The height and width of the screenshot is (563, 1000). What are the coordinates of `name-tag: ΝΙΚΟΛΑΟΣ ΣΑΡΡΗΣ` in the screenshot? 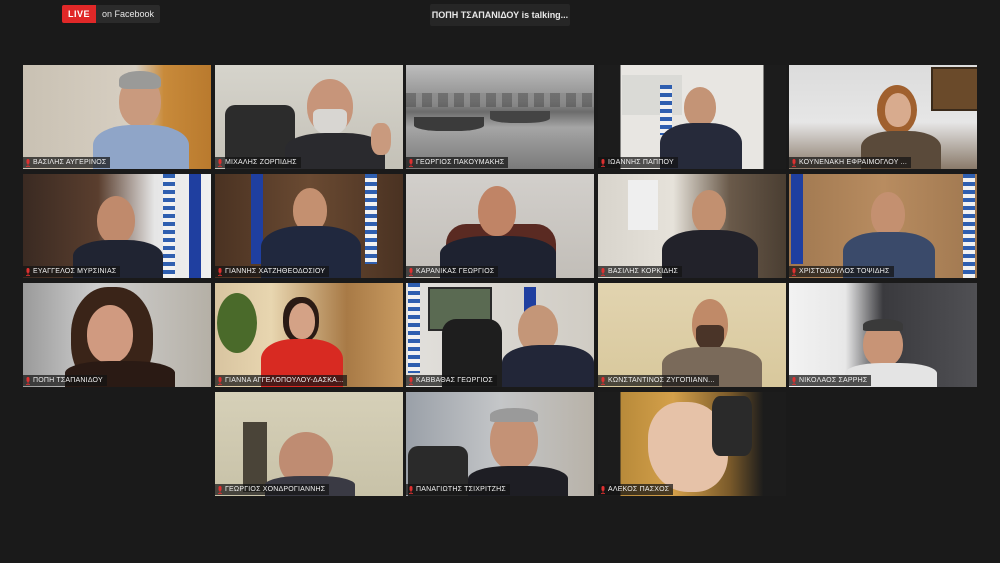 It's located at (830, 380).